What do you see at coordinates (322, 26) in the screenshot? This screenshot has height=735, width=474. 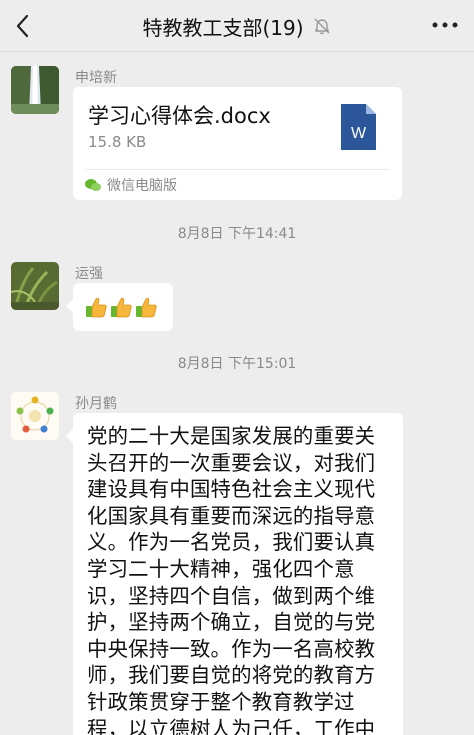 I see `bell-off-icon` at bounding box center [322, 26].